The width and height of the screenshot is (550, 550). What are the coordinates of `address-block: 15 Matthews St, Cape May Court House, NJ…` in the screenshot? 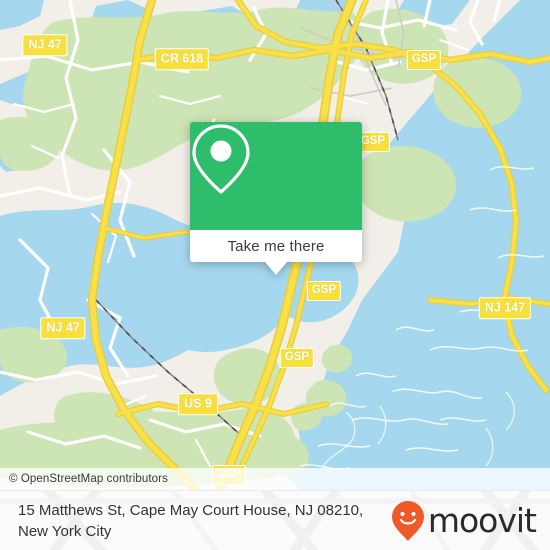 It's located at (190, 521).